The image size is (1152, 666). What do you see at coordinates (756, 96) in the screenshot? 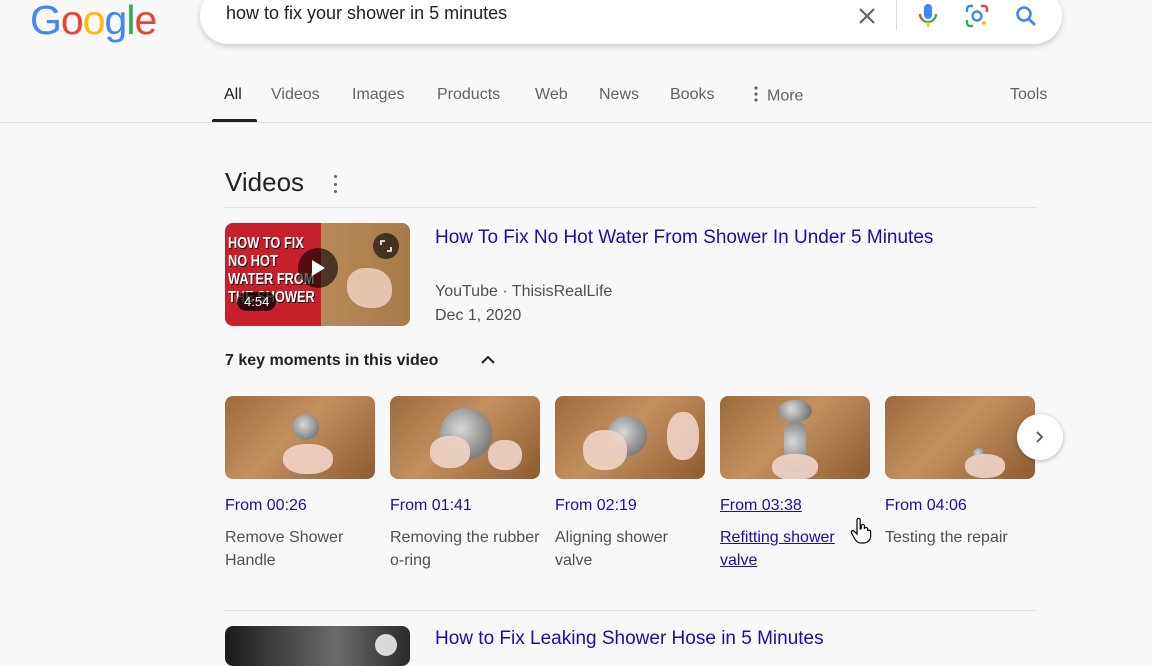
I see `more-kebab-icon` at bounding box center [756, 96].